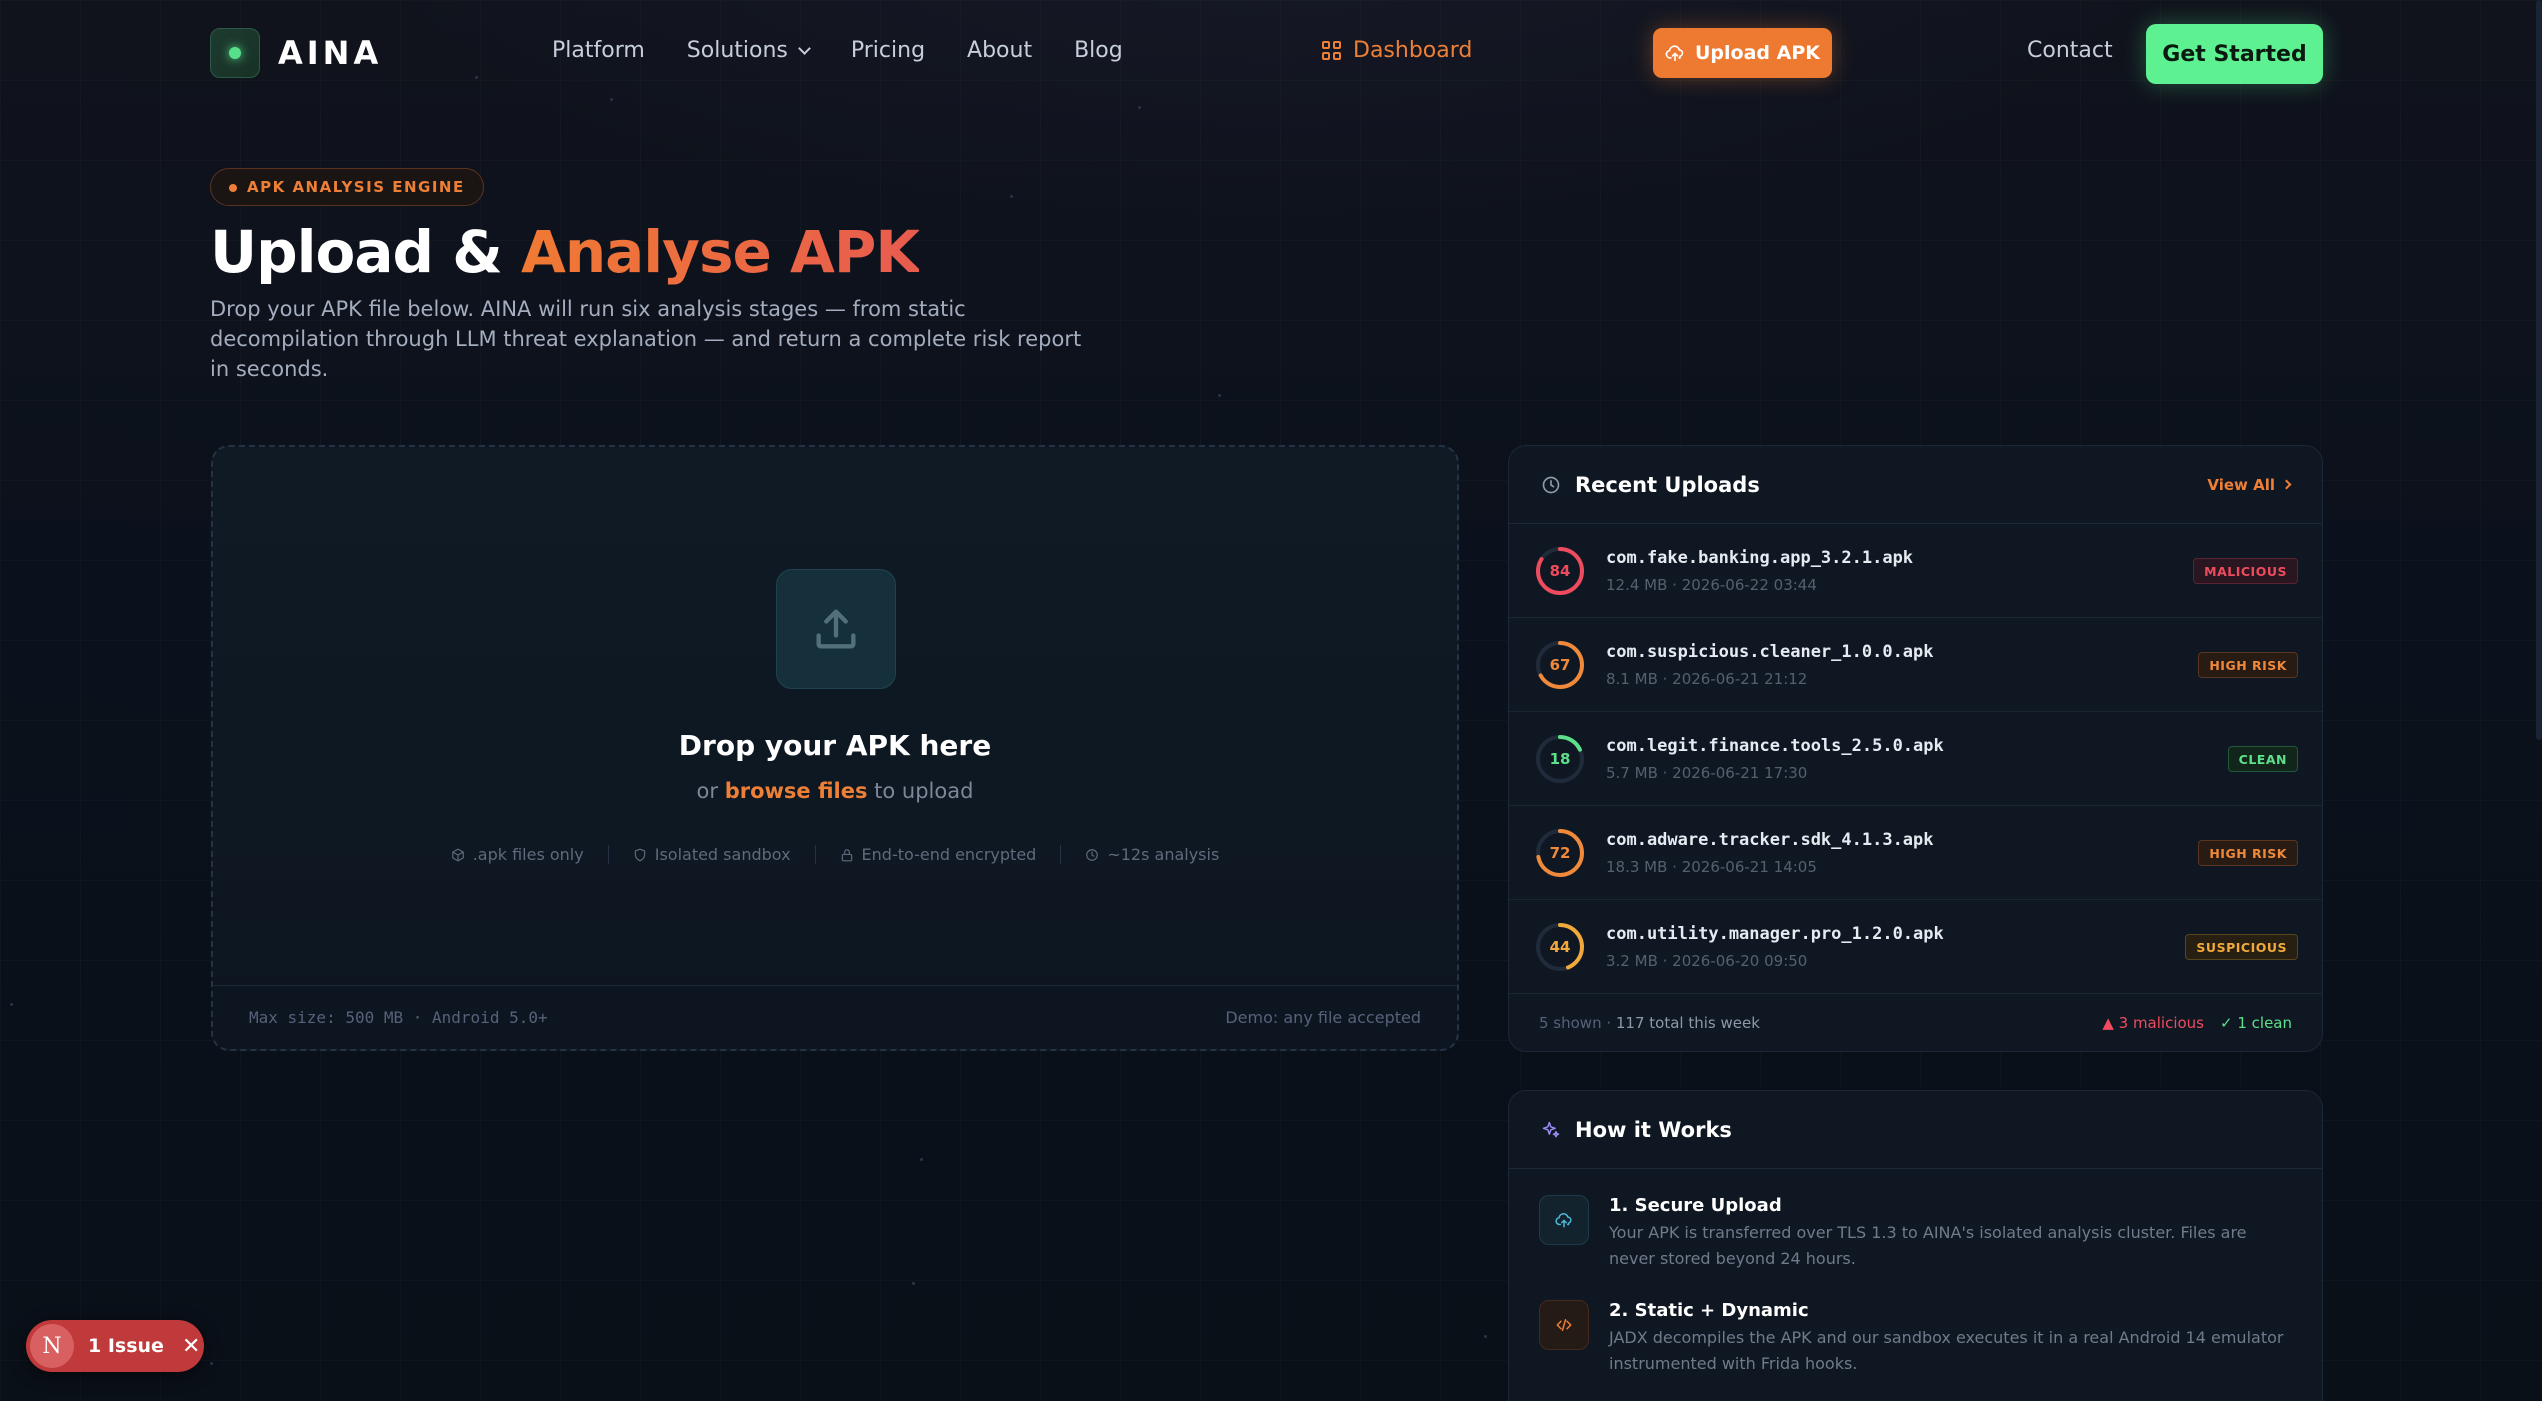 Image resolution: width=2542 pixels, height=1401 pixels. What do you see at coordinates (846, 854) in the screenshot?
I see `lock-icon` at bounding box center [846, 854].